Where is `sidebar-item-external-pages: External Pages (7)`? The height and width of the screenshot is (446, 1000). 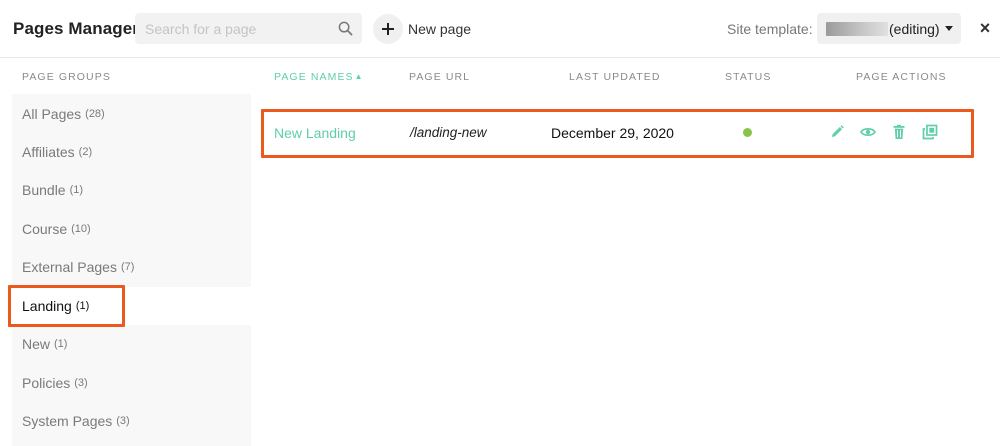
sidebar-item-external-pages: External Pages (7) is located at coordinates (131, 267).